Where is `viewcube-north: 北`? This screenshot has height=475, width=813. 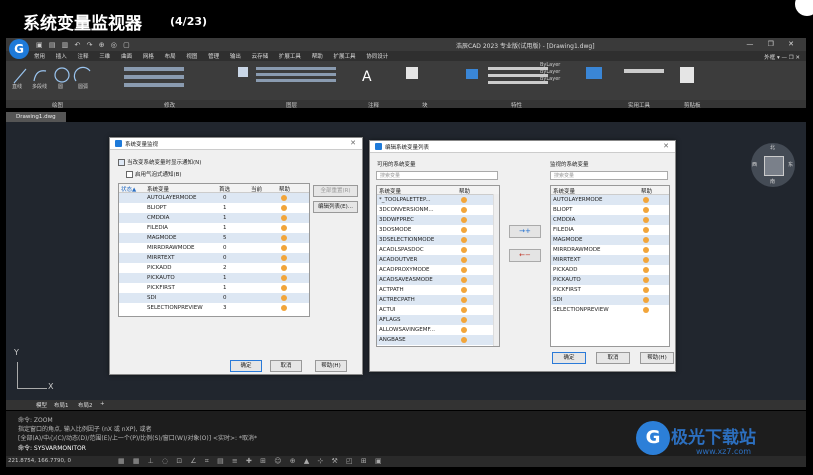
viewcube-north: 北 is located at coordinates (772, 147).